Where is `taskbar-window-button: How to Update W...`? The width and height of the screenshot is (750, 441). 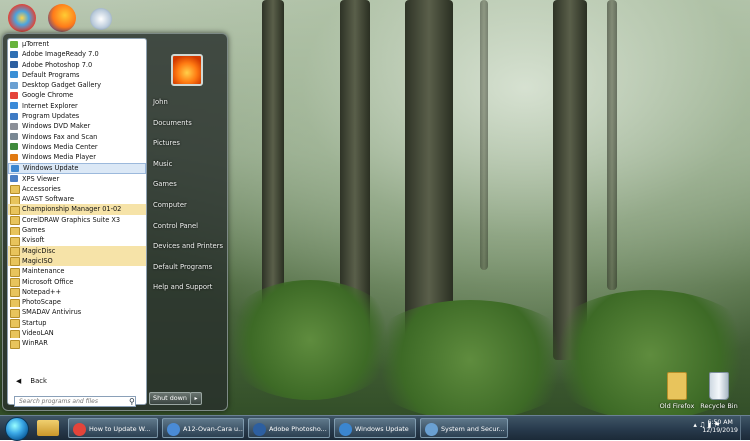 taskbar-window-button: How to Update W... is located at coordinates (113, 428).